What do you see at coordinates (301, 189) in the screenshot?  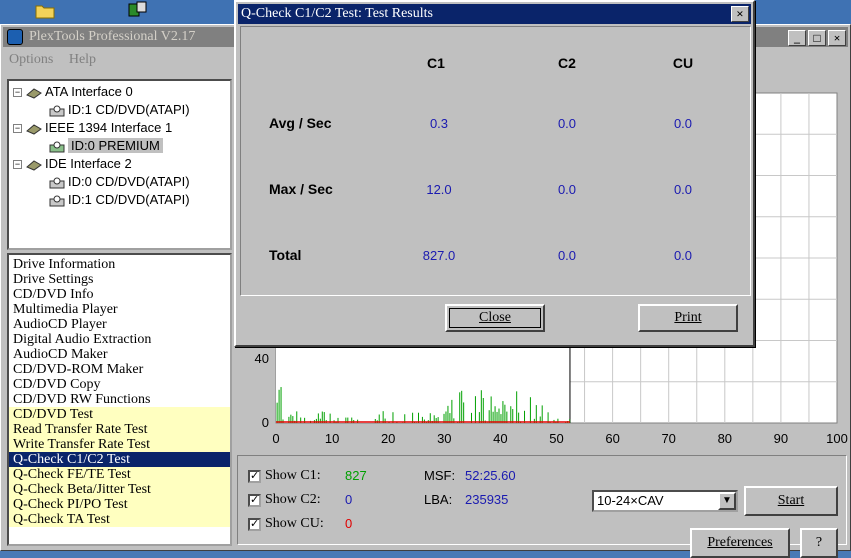 I see `row-max-per-sec: Max / Sec` at bounding box center [301, 189].